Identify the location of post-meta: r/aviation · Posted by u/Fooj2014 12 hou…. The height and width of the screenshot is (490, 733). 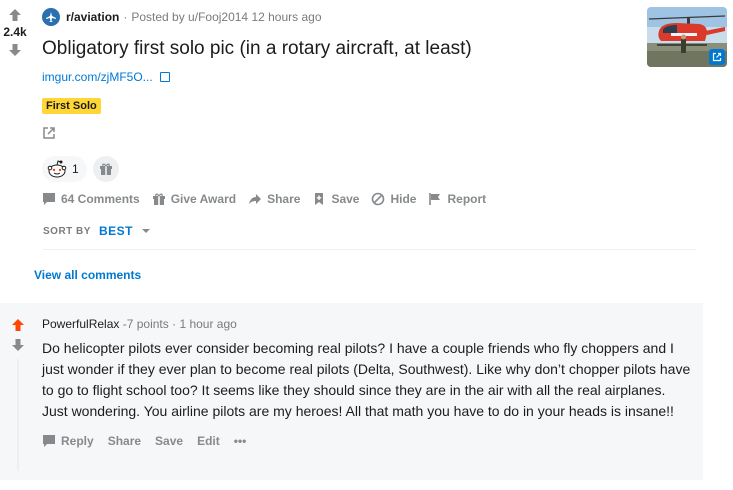
(342, 17).